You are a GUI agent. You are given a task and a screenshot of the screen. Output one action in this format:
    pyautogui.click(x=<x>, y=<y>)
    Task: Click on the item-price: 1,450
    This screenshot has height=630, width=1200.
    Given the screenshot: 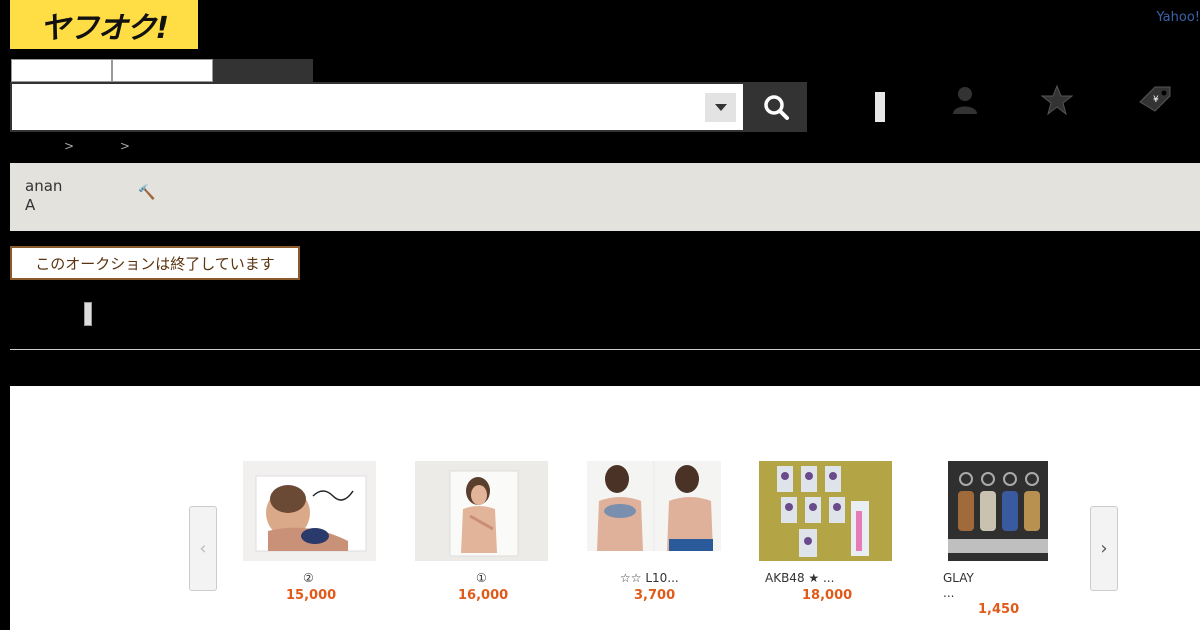 What is the action you would take?
    pyautogui.click(x=999, y=609)
    